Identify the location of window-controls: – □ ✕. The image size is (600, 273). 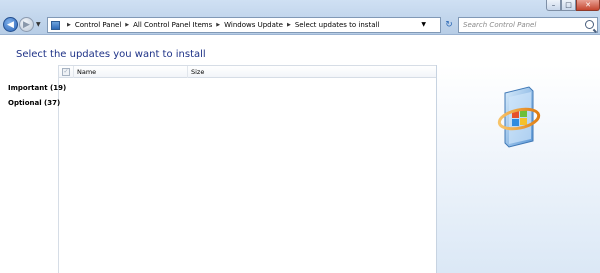
(573, 6).